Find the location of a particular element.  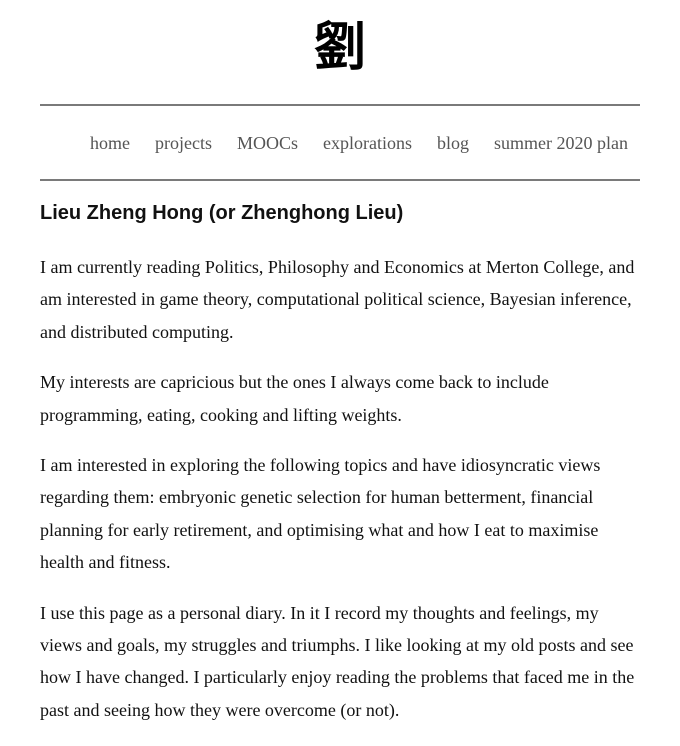

header-divider-bottom is located at coordinates (340, 180).